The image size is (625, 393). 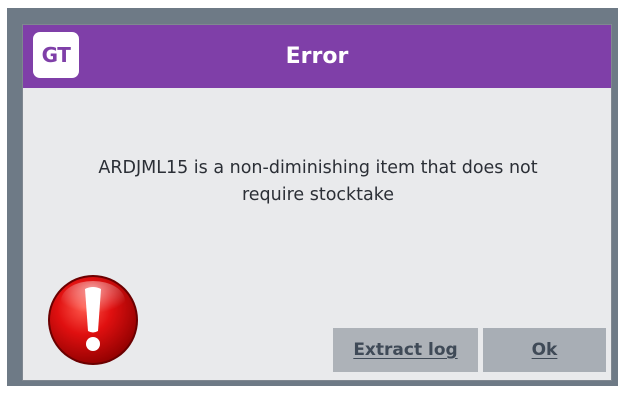 What do you see at coordinates (544, 350) in the screenshot?
I see `ok-button: Ok` at bounding box center [544, 350].